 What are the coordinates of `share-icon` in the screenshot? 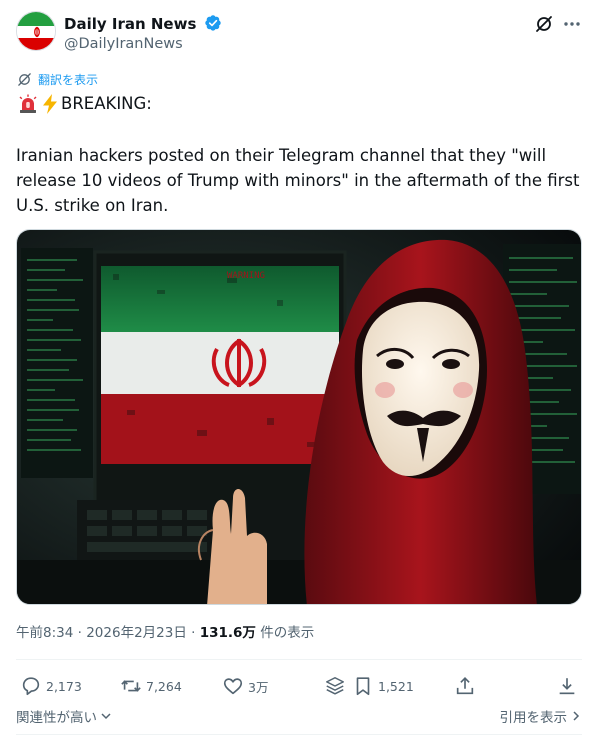 It's located at (465, 686).